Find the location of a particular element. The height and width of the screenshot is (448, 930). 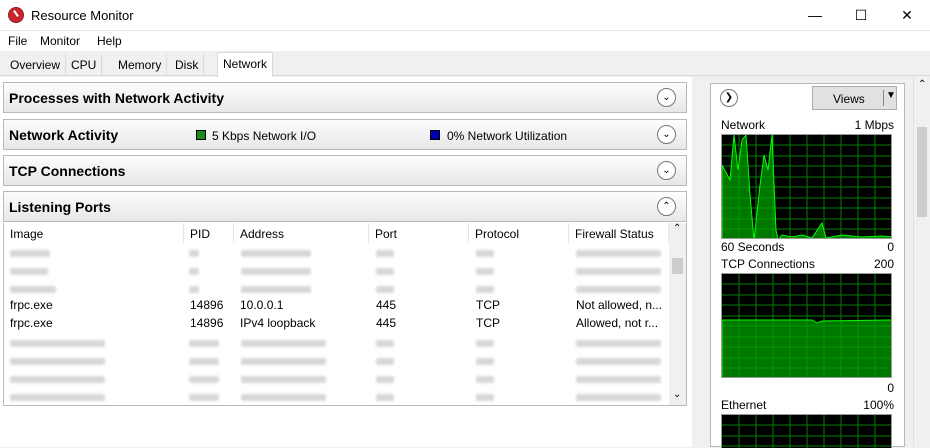

graph-network-time-span: 60 Seconds is located at coordinates (753, 247).